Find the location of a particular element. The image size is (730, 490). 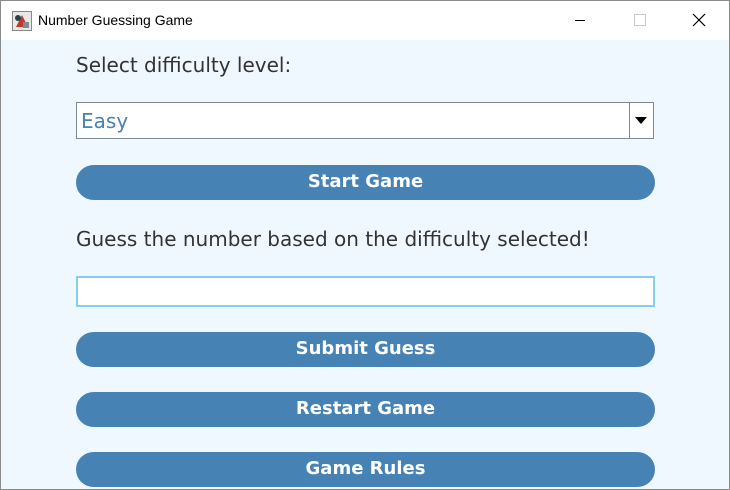

start-game-button: Start Game is located at coordinates (365, 182).